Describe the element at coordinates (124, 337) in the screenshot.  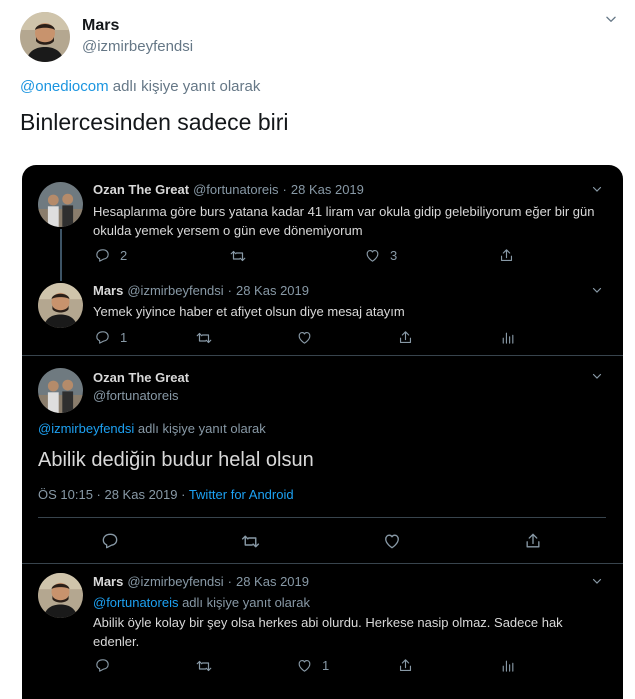
I see `reply-count: 1` at that location.